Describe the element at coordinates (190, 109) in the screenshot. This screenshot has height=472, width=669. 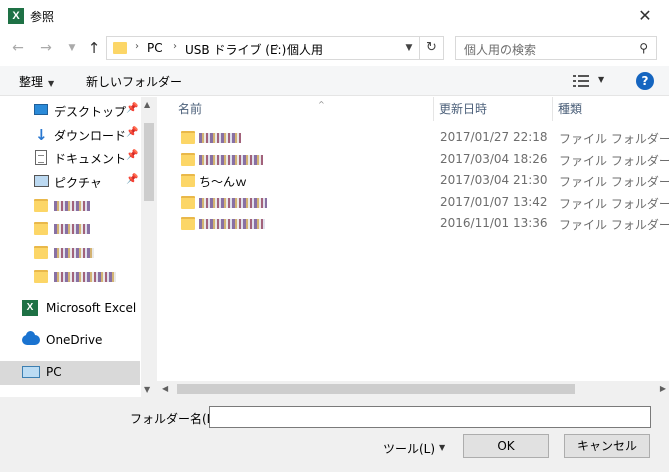
I see `column-header-label: 名前` at that location.